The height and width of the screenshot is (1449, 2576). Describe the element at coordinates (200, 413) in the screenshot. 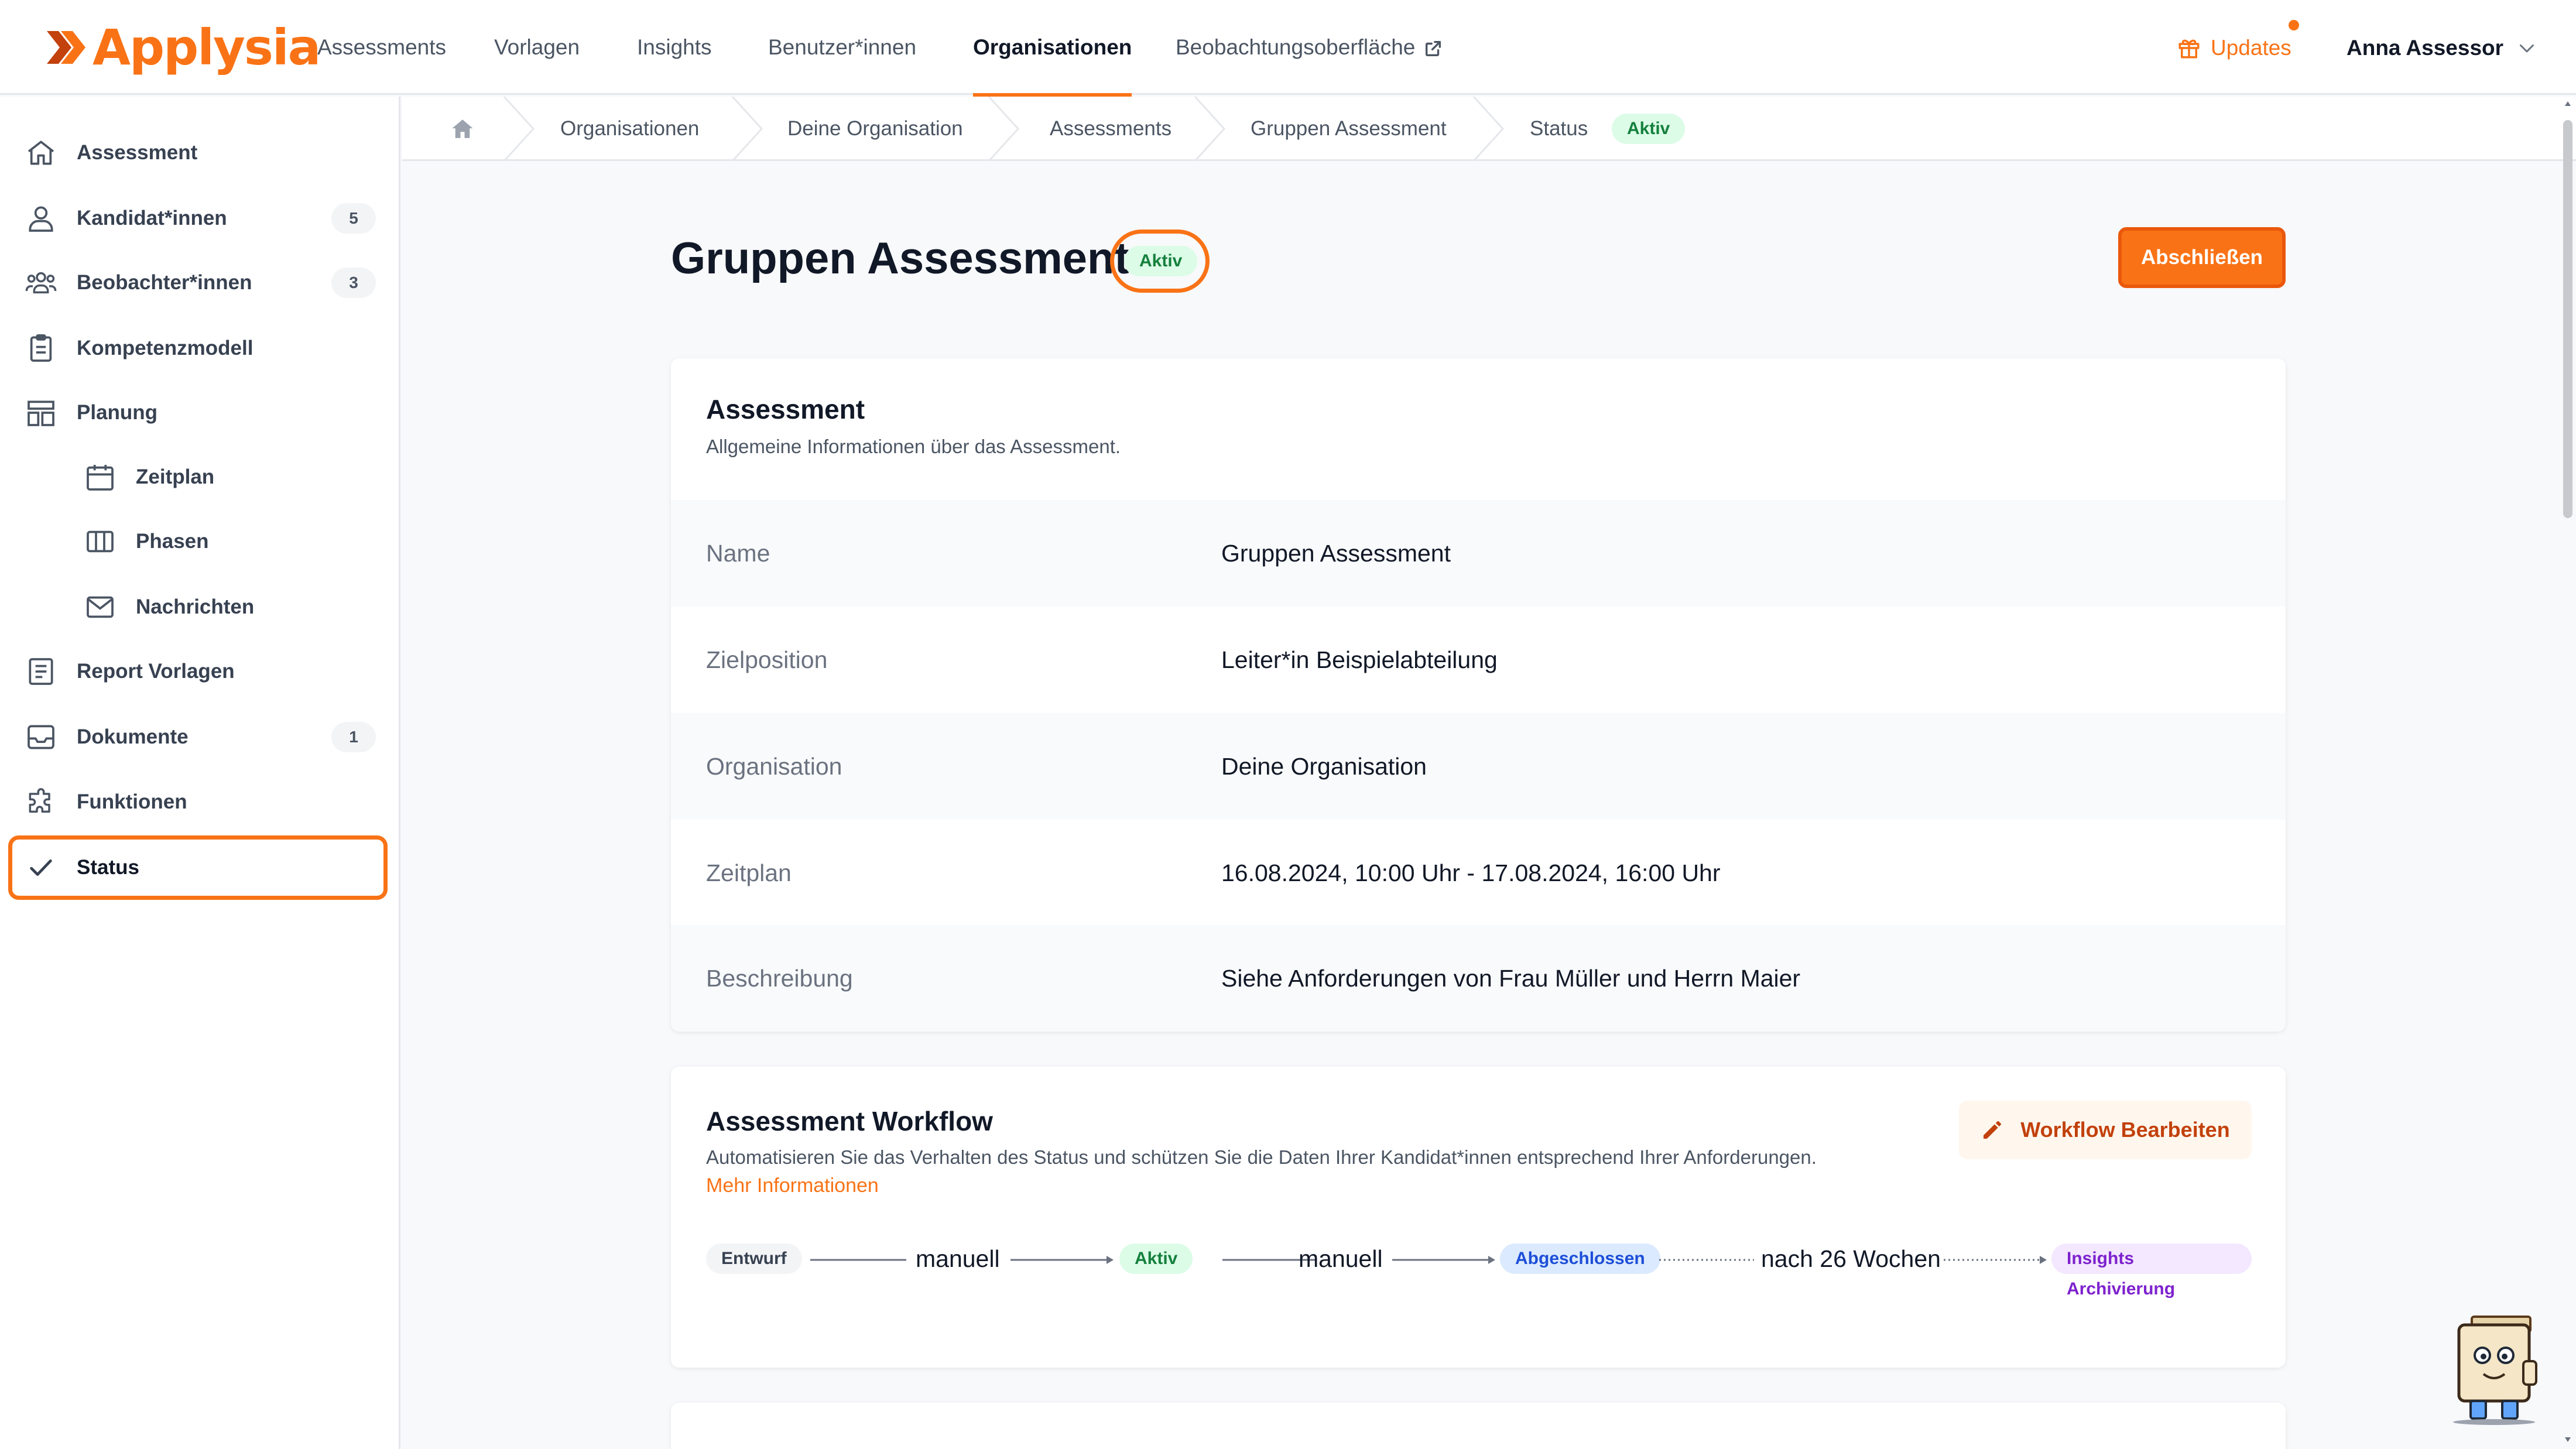

I see `sidebar-item-planung: Planung` at that location.